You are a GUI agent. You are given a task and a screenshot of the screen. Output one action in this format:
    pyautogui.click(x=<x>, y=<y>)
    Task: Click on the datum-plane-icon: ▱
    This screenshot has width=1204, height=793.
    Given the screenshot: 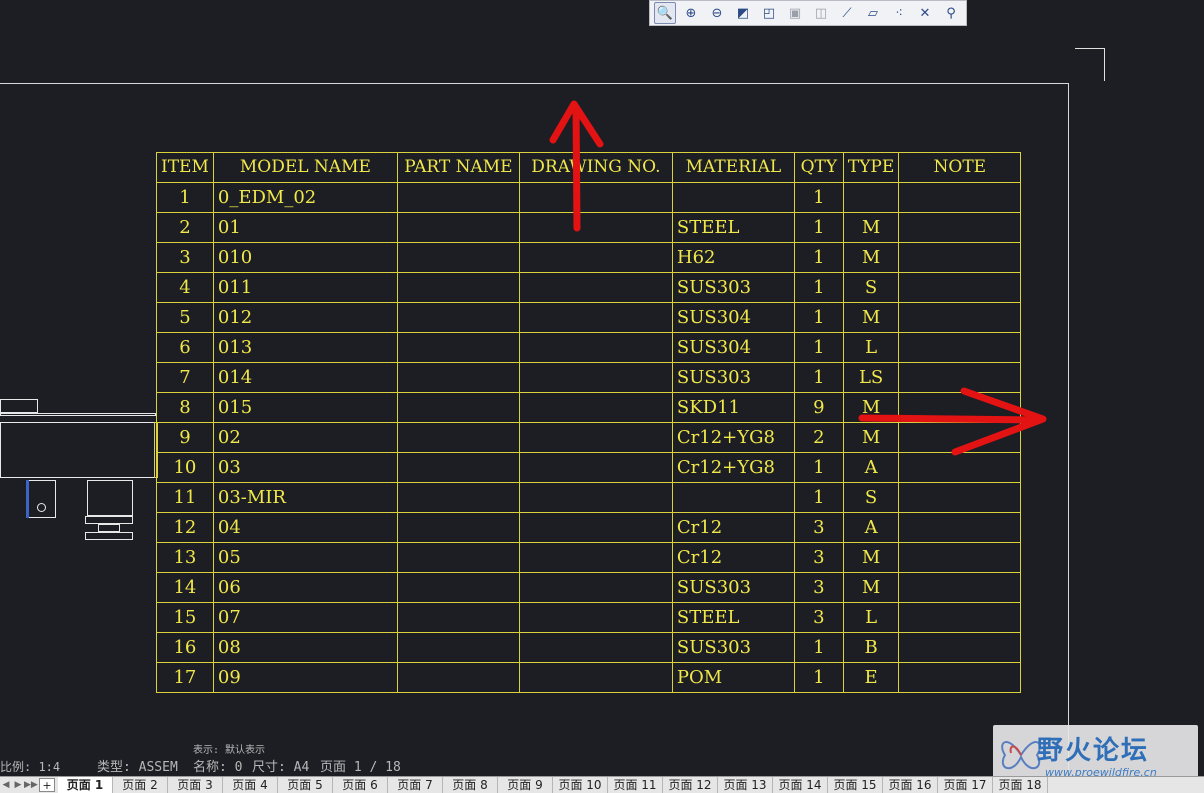 What is the action you would take?
    pyautogui.click(x=873, y=13)
    